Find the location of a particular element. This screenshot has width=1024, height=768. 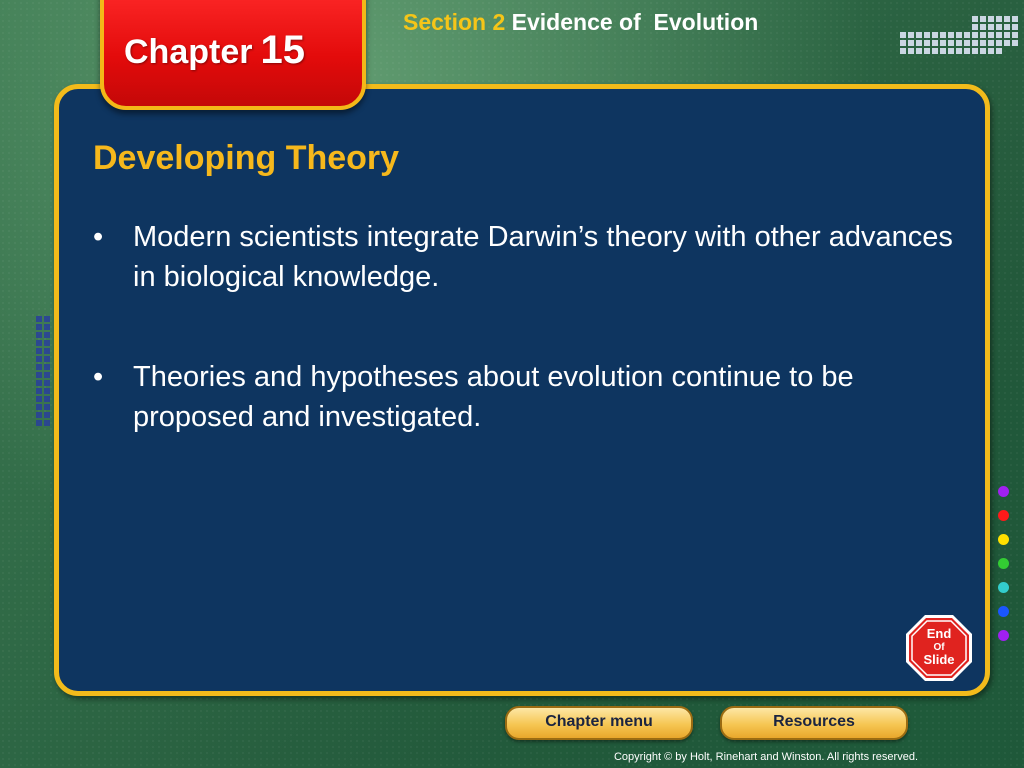

chapter-number: 15 is located at coordinates (282, 50).